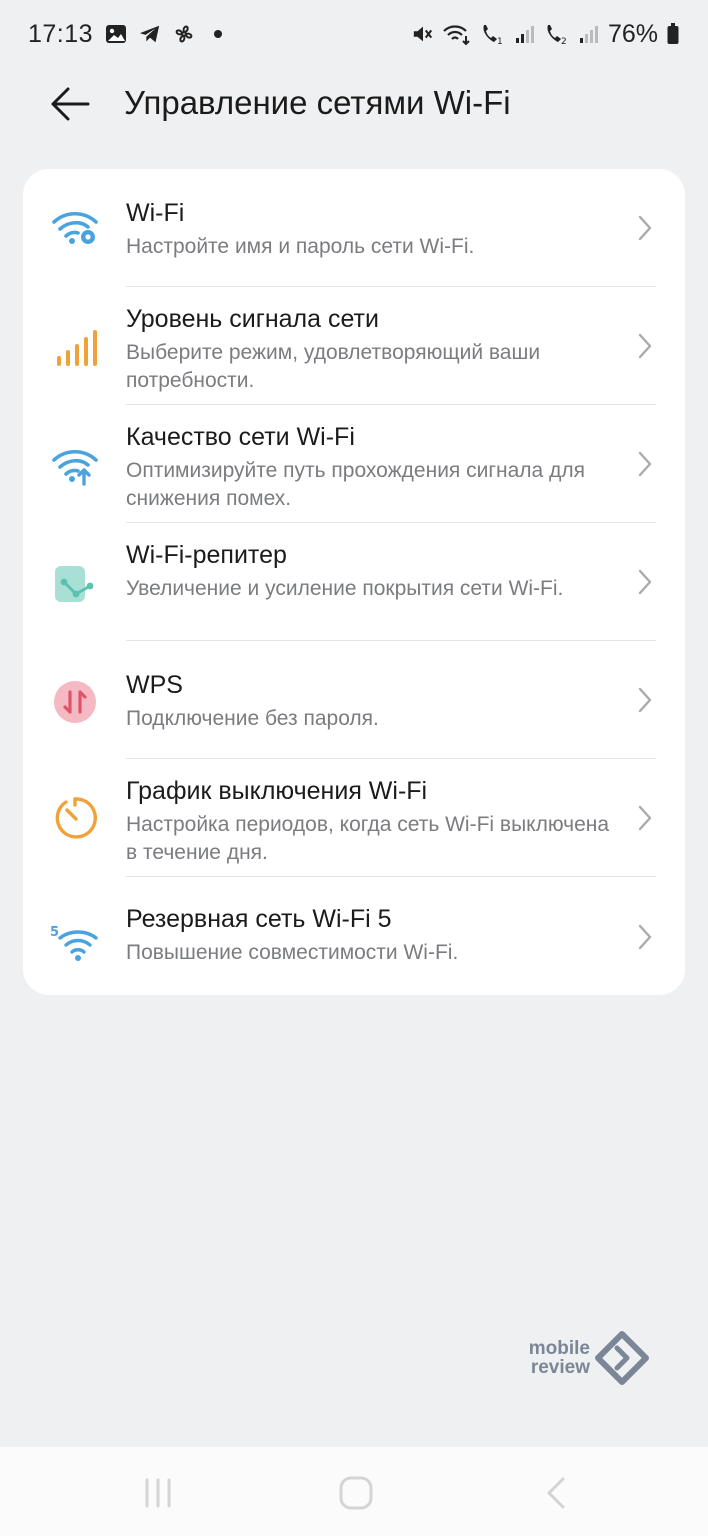  I want to click on svg-text: 5, so click(54, 932).